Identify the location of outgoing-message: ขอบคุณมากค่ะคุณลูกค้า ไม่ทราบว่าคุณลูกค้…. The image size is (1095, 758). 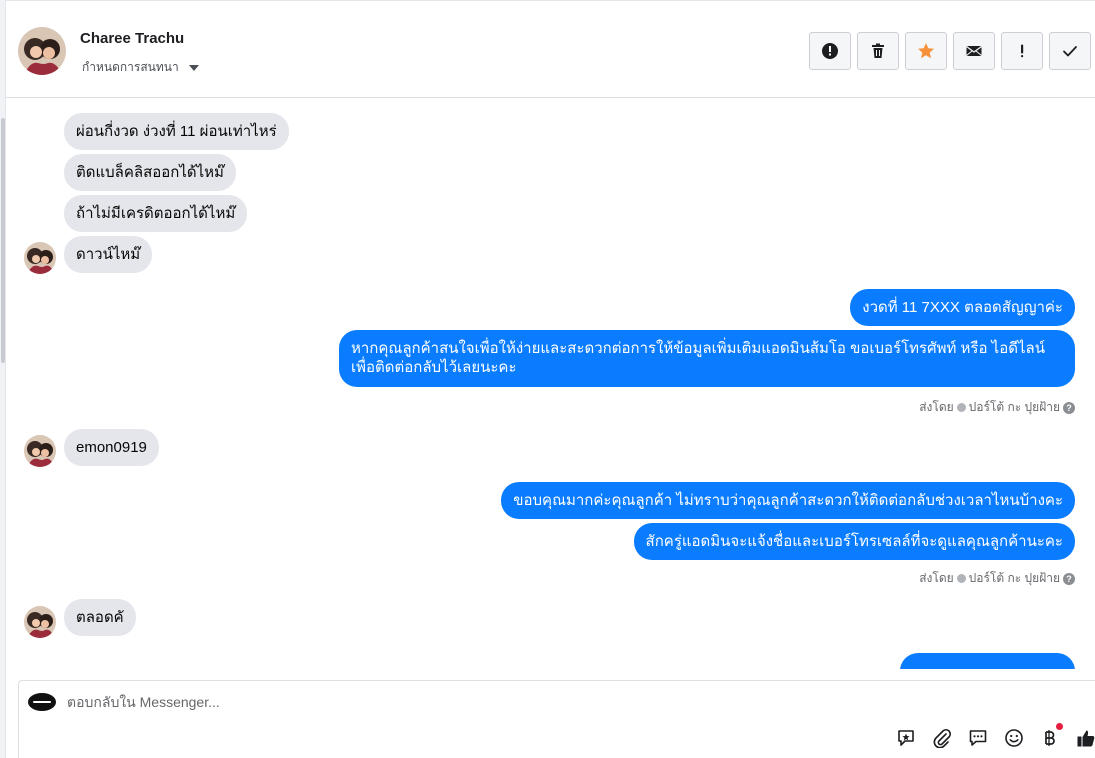
(788, 500).